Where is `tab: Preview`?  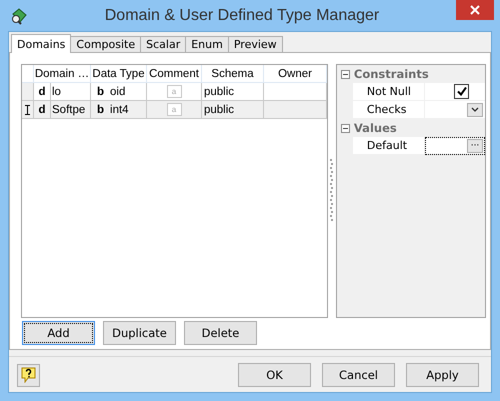 tab: Preview is located at coordinates (255, 44).